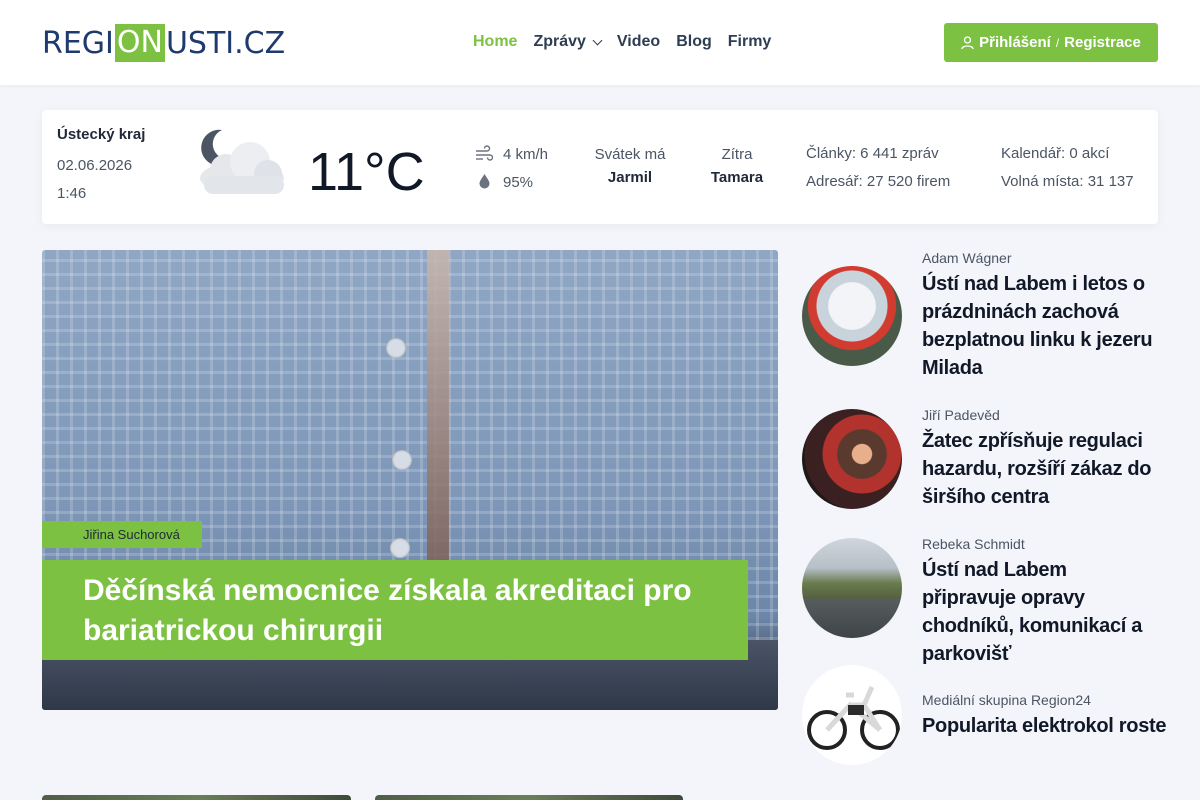 The image size is (1200, 800). I want to click on logo-text-part3: USTI.CZ, so click(225, 43).